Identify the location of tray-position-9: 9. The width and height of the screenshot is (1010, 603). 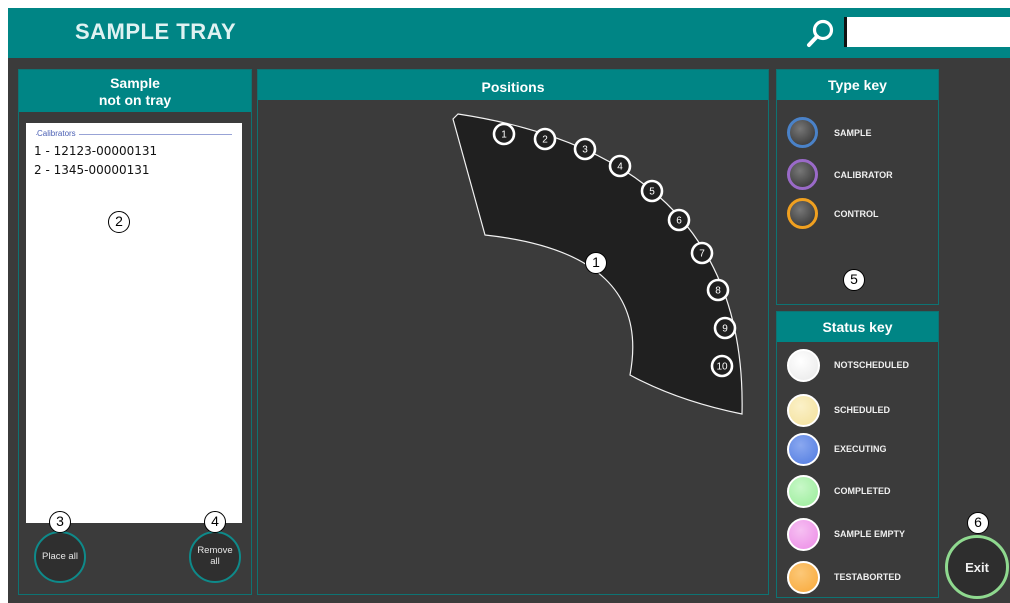
(725, 328).